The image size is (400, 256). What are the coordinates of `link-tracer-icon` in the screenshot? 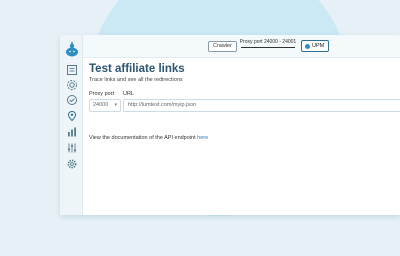 It's located at (72, 116).